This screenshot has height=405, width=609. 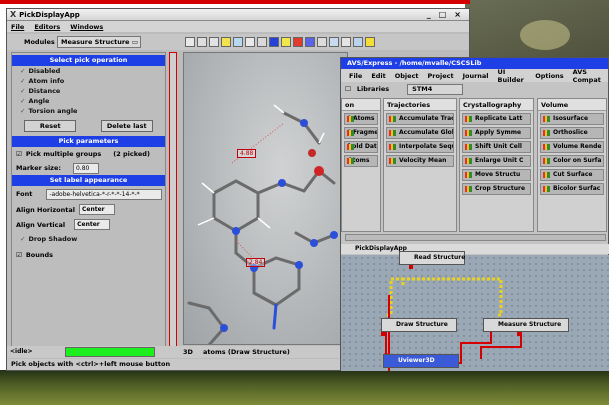 I want to click on module-item: Crop Structure, so click(x=496, y=189).